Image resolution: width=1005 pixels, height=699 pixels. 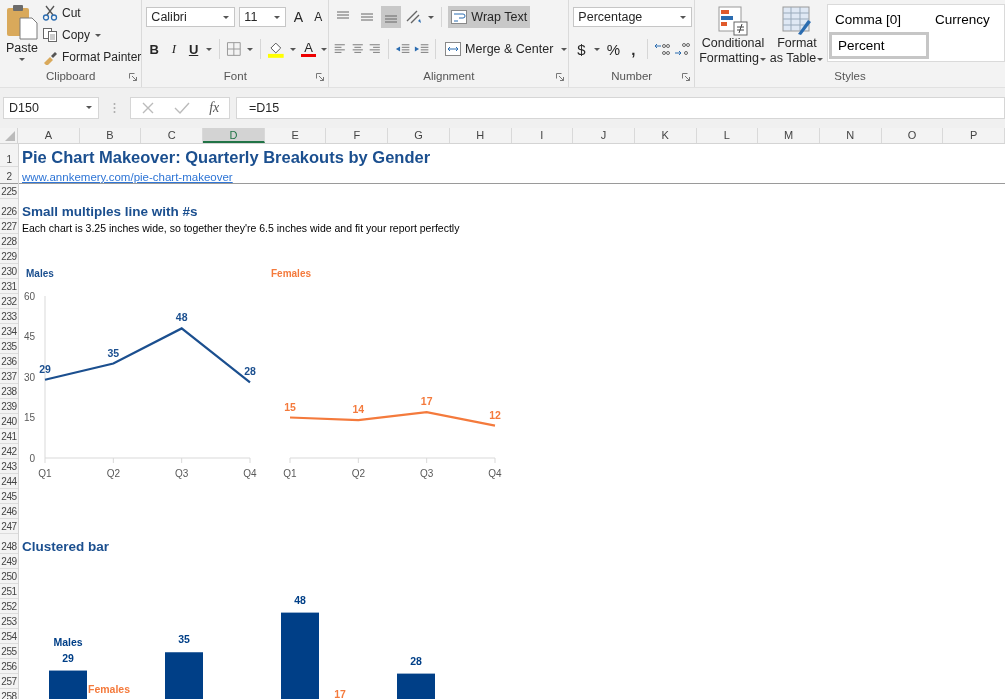 What do you see at coordinates (797, 36) in the screenshot?
I see `format-as-table-button: Format as Table` at bounding box center [797, 36].